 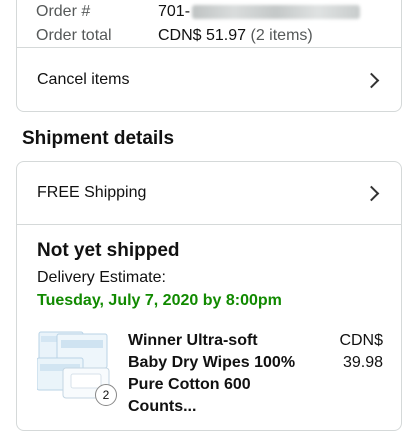 I want to click on shipping-option-row: FREE Shipping, so click(x=209, y=193).